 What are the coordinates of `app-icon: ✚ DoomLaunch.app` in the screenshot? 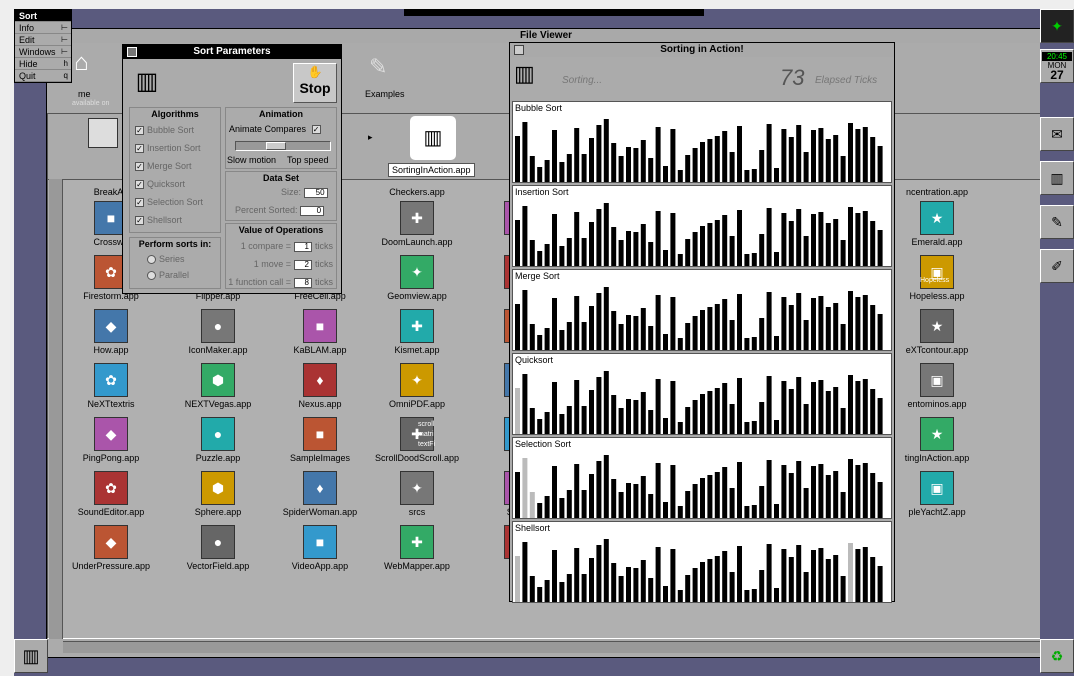 It's located at (417, 224).